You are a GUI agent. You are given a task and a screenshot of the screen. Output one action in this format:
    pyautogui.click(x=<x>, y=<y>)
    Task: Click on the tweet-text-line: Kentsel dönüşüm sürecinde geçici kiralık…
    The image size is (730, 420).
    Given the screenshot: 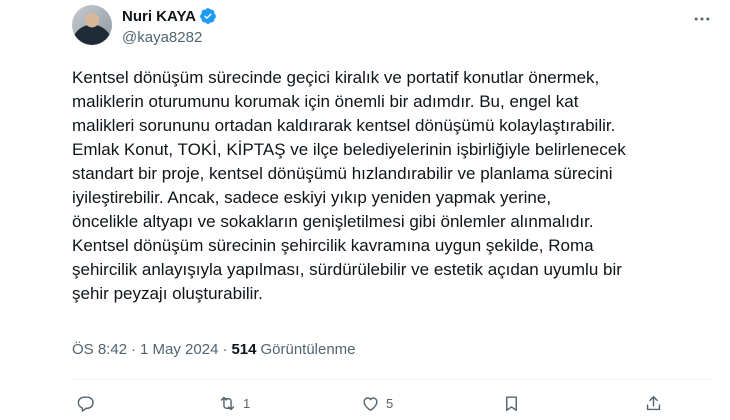 What is the action you would take?
    pyautogui.click(x=336, y=77)
    